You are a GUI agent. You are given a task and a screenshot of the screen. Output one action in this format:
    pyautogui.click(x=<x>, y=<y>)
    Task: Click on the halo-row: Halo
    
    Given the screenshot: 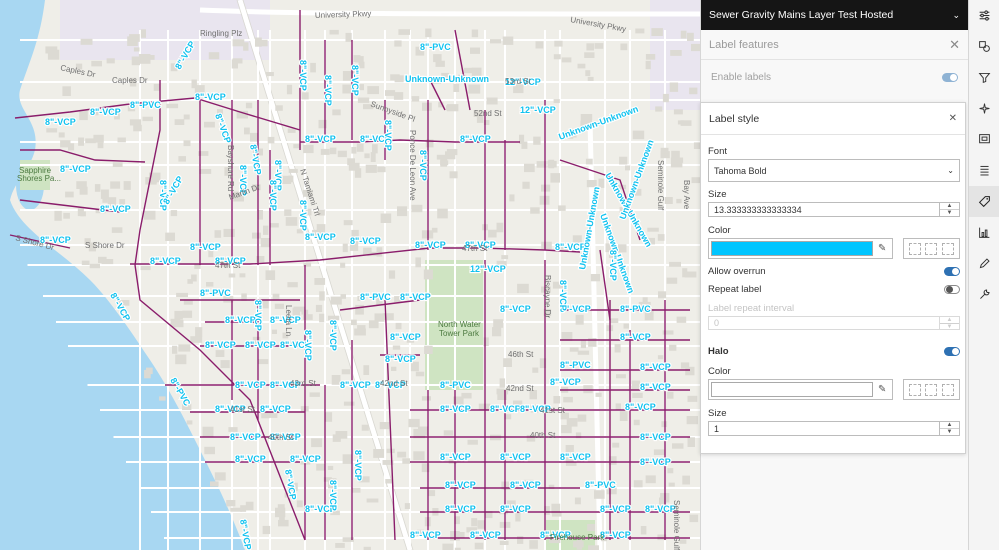 What is the action you would take?
    pyautogui.click(x=834, y=351)
    